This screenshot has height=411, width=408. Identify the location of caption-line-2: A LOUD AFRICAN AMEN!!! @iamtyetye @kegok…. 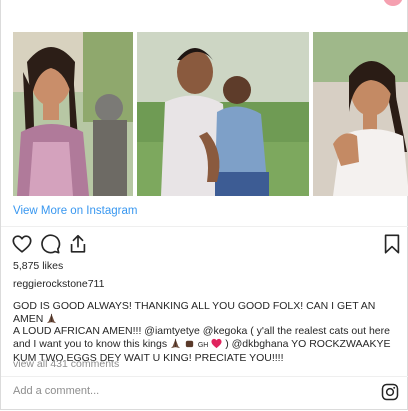
(201, 331).